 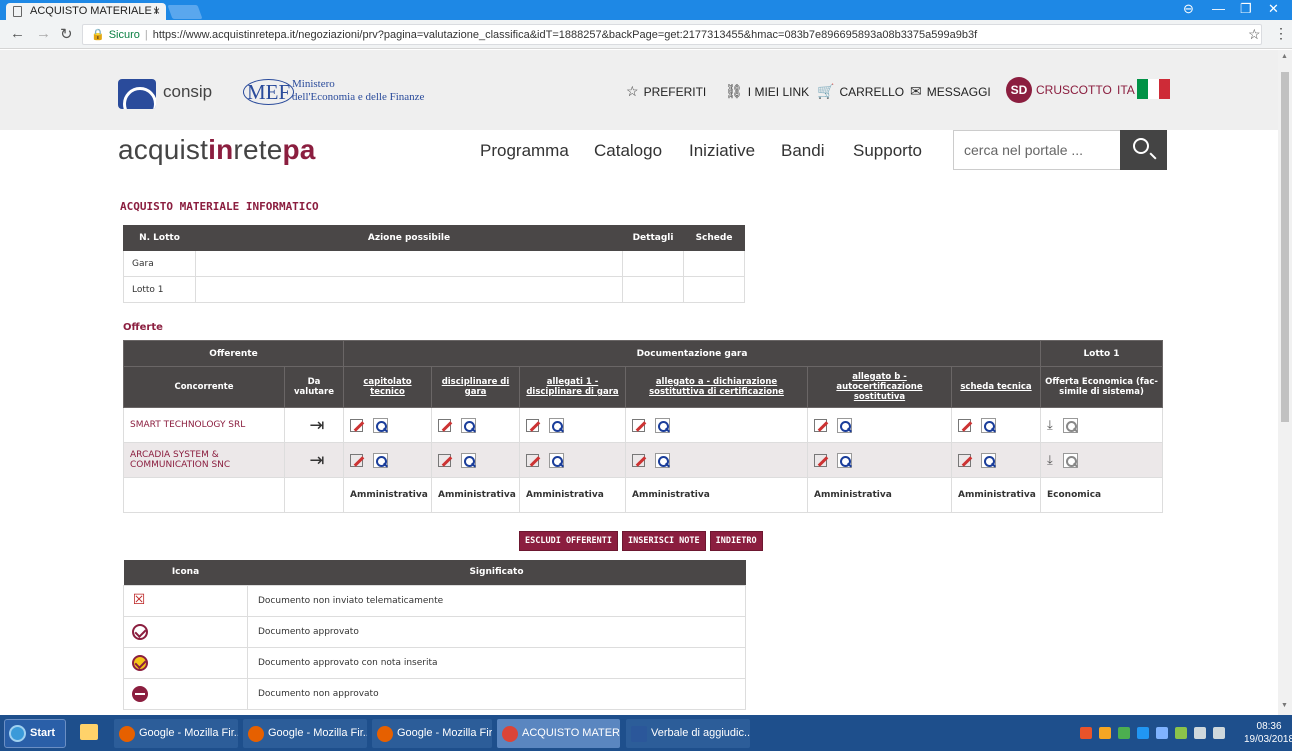 What do you see at coordinates (185, 12) in the screenshot?
I see `new-tab-button` at bounding box center [185, 12].